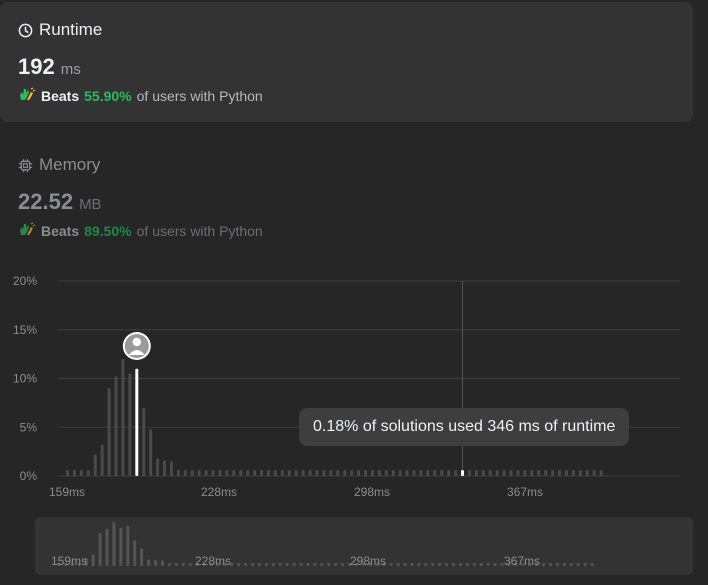 This screenshot has height=585, width=708. What do you see at coordinates (213, 561) in the screenshot?
I see `navigator-tick-label: 228ms` at bounding box center [213, 561].